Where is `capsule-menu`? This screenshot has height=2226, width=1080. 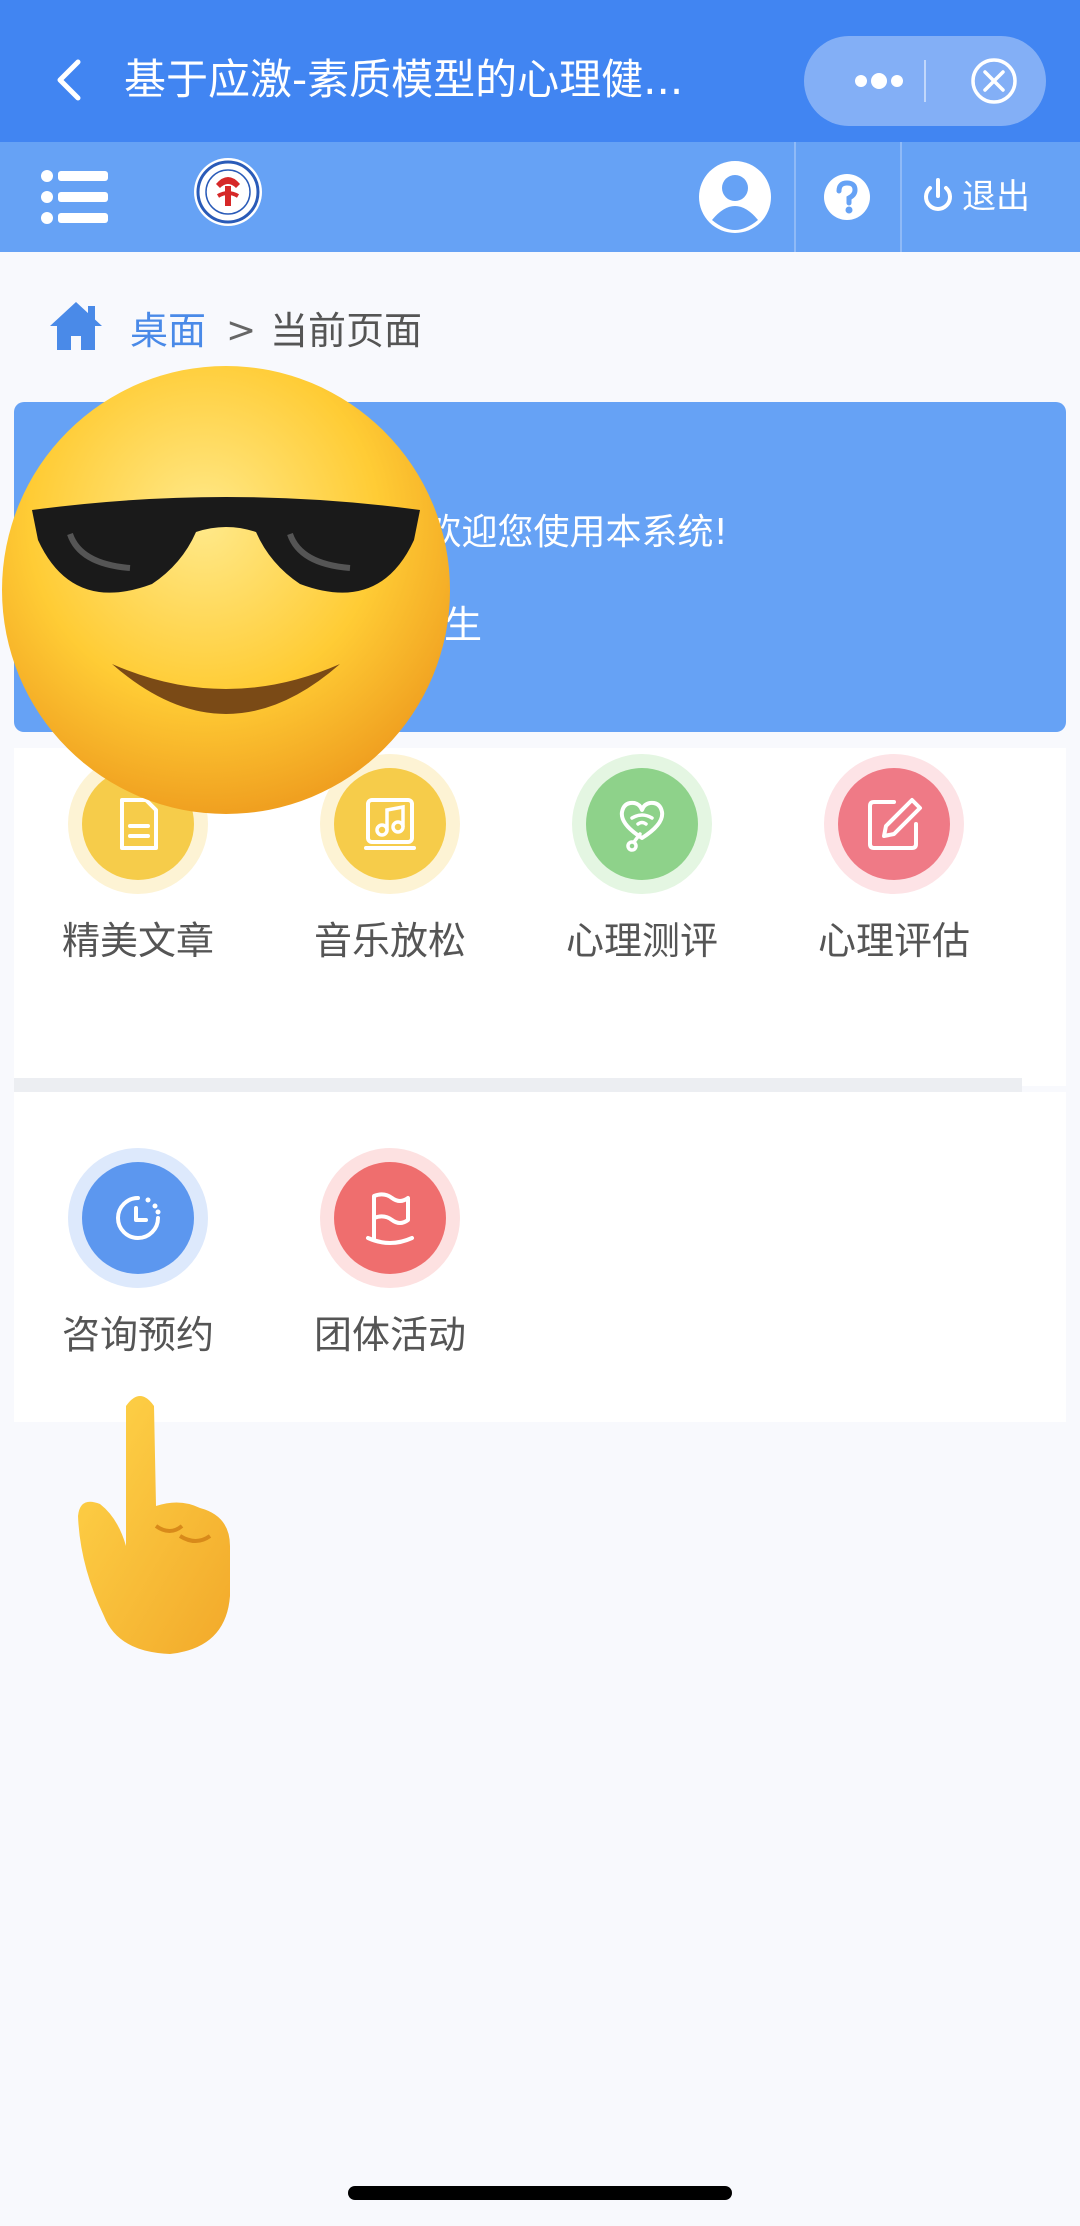 capsule-menu is located at coordinates (925, 81).